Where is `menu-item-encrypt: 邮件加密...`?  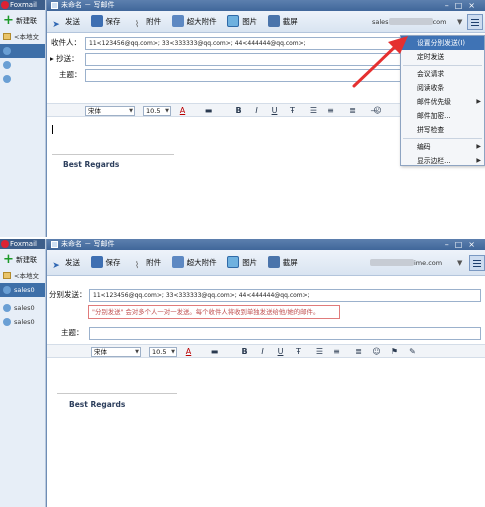 menu-item-encrypt: 邮件加密... is located at coordinates (442, 116).